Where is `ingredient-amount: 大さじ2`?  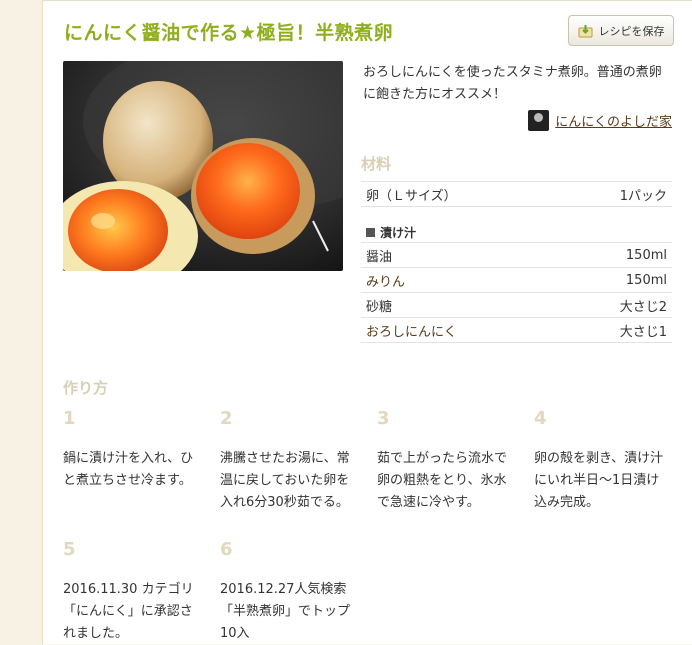 ingredient-amount: 大さじ2 is located at coordinates (643, 307).